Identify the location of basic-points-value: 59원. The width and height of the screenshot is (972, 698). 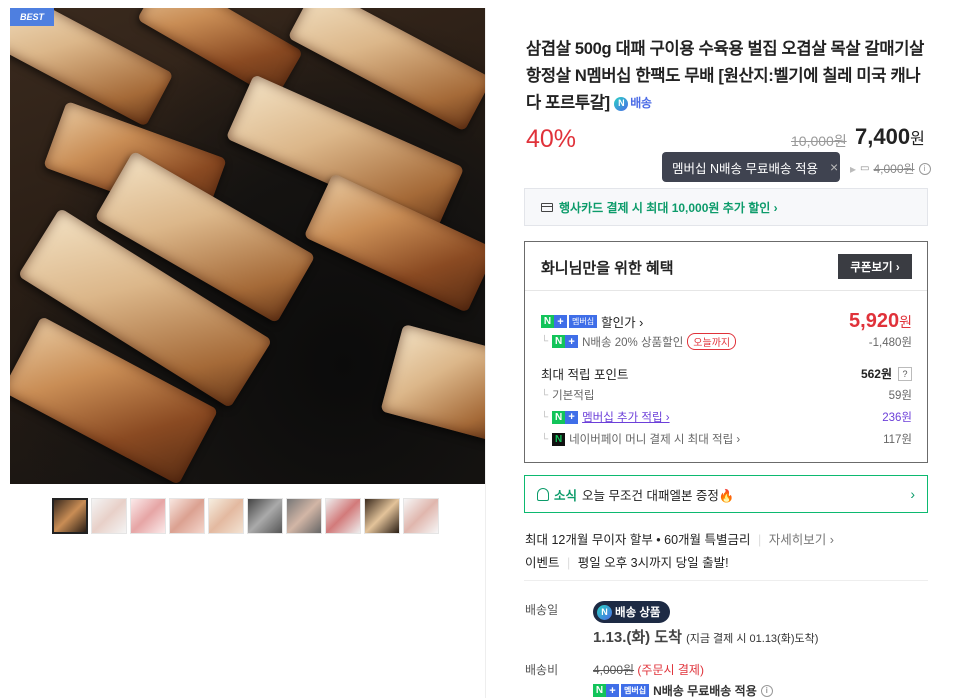
(900, 396).